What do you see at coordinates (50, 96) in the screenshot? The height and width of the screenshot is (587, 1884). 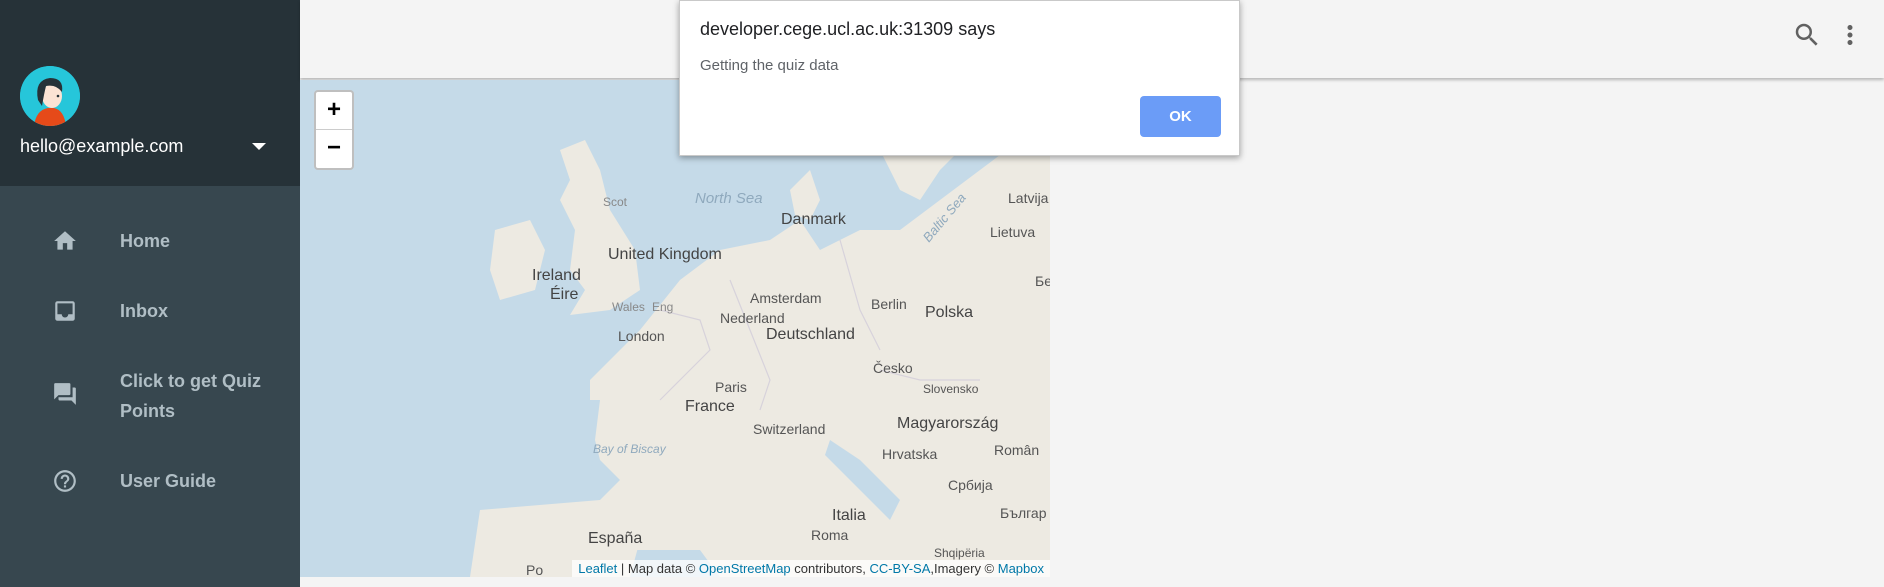 I see `avatar` at bounding box center [50, 96].